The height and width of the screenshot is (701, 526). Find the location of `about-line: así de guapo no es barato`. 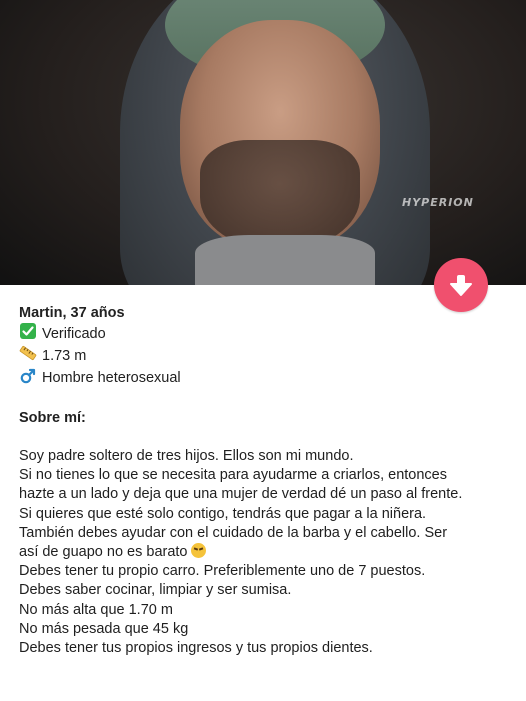

about-line: así de guapo no es barato is located at coordinates (103, 552).